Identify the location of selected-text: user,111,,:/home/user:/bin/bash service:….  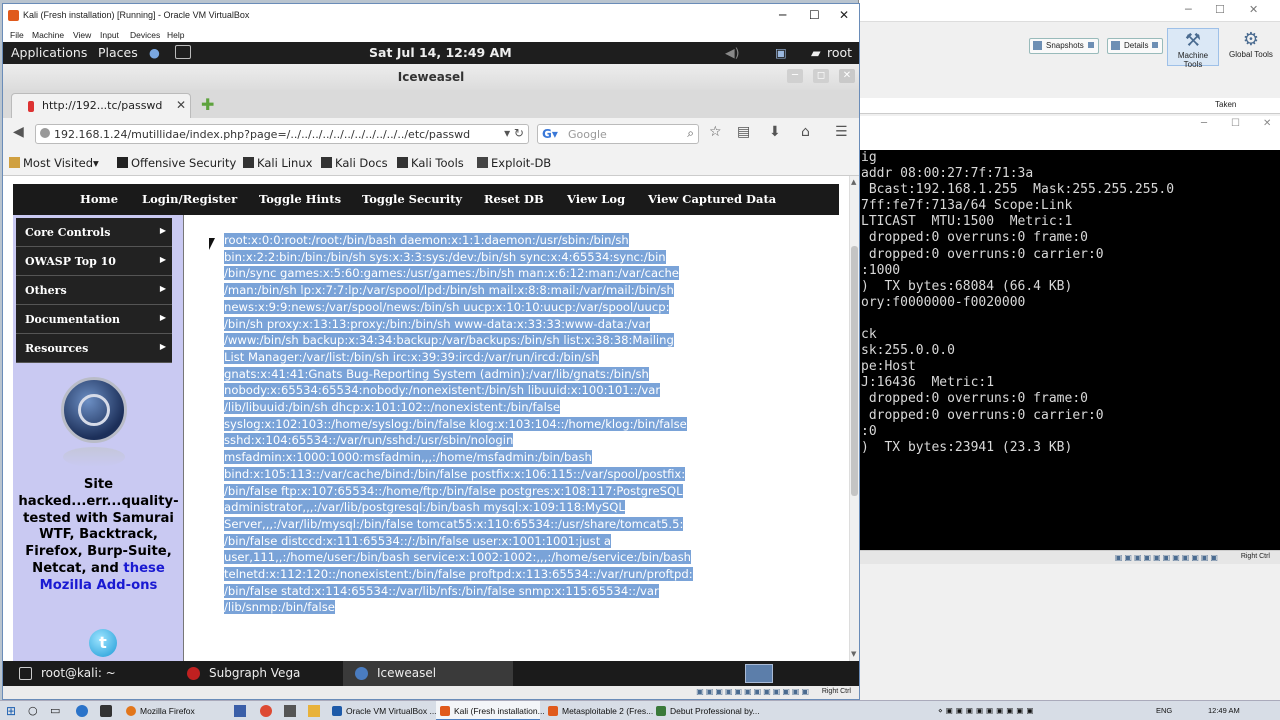
(458, 557).